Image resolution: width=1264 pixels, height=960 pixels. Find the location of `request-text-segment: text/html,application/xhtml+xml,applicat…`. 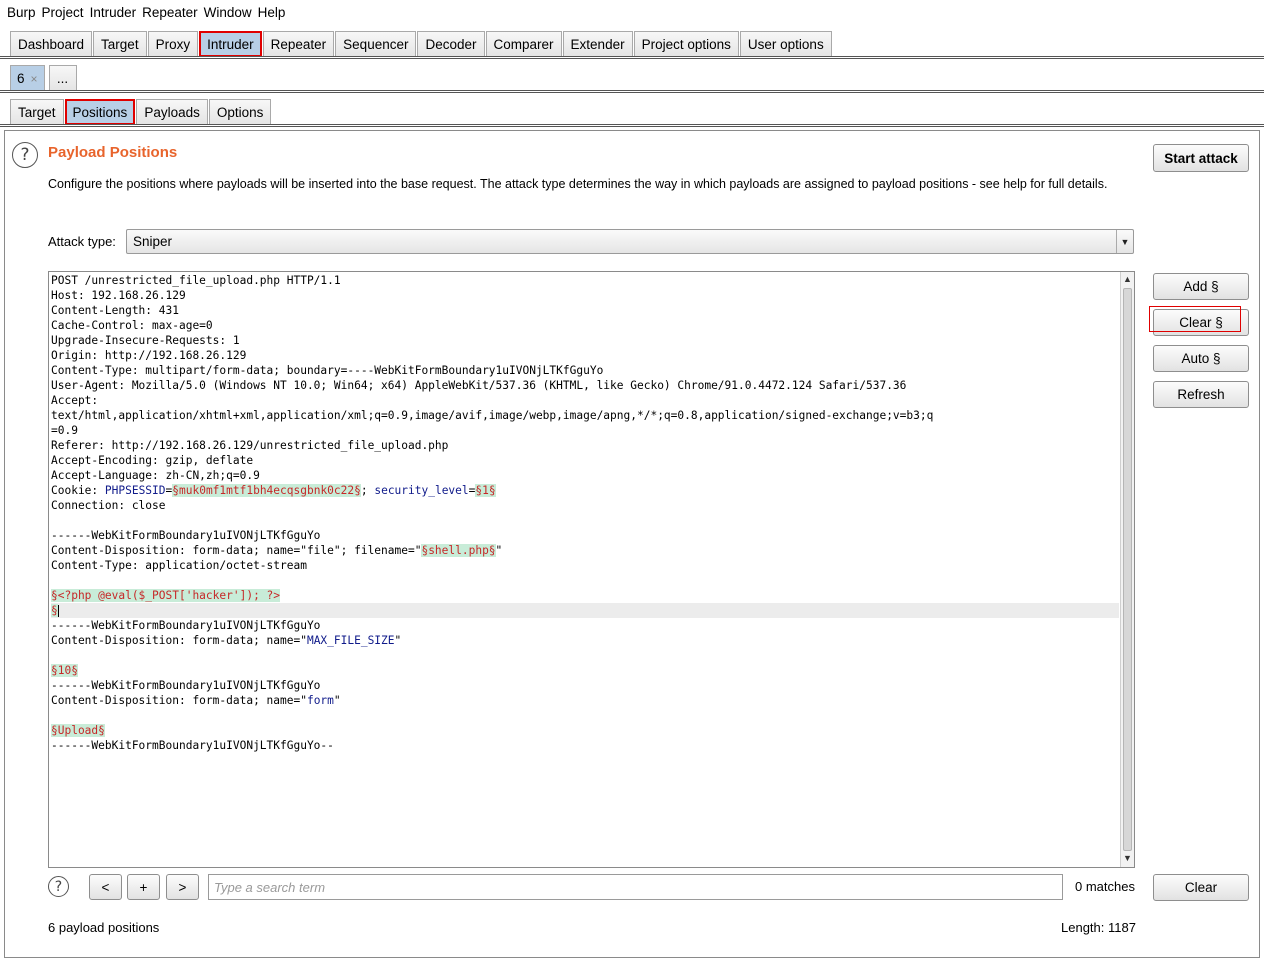

request-text-segment: text/html,application/xhtml+xml,applicat… is located at coordinates (492, 415).